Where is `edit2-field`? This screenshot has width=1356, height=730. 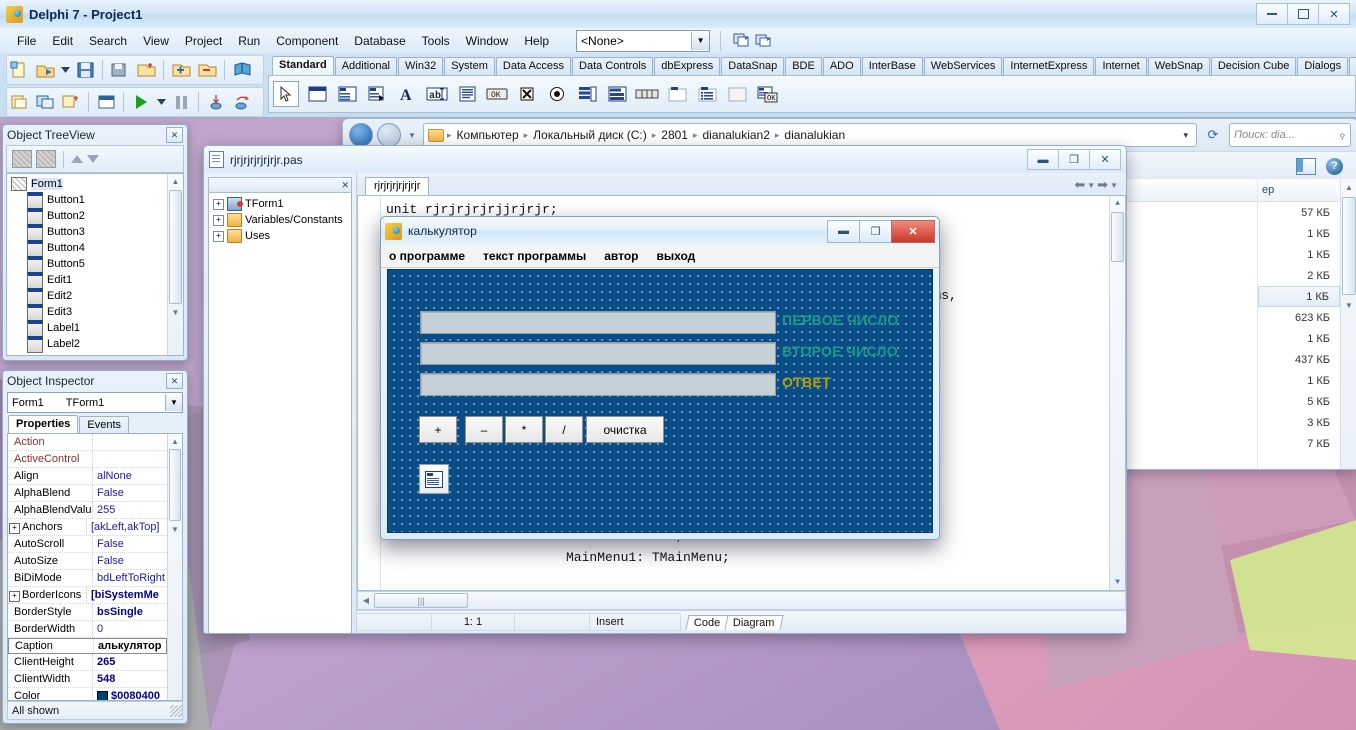
edit2-field is located at coordinates (598, 353).